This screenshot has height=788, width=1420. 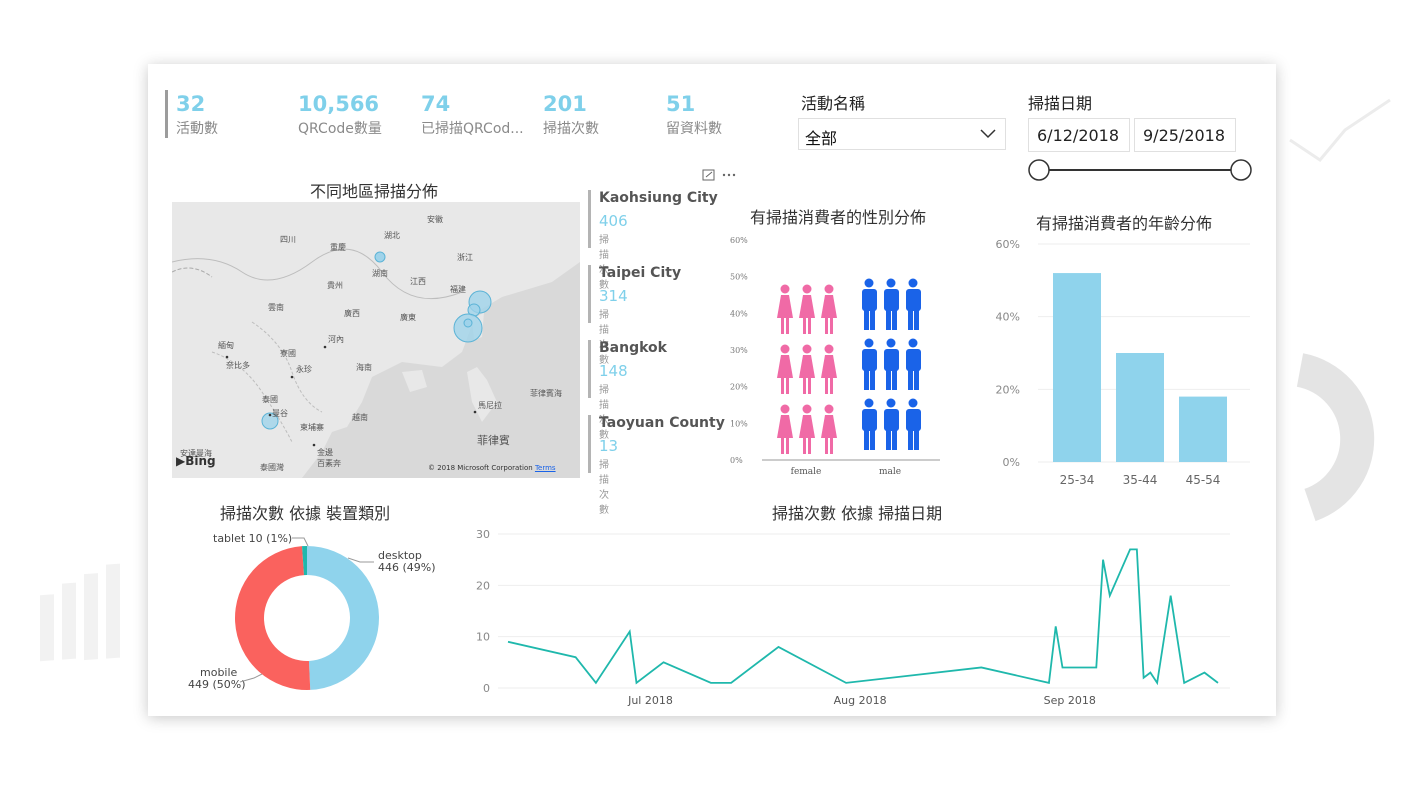 What do you see at coordinates (305, 513) in the screenshot?
I see `device-chart-title: 掃描次數 依據 裝置類別` at bounding box center [305, 513].